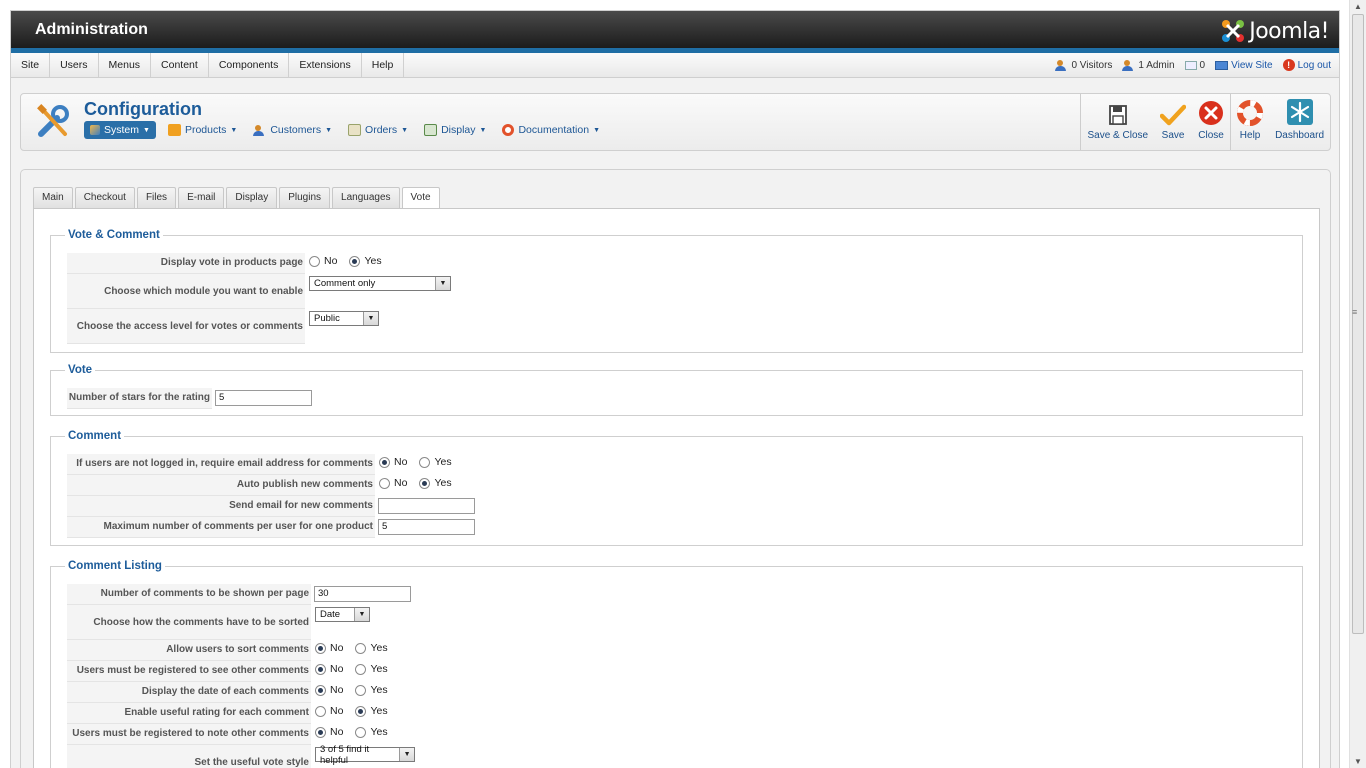  I want to click on per-page-value-cell: 30, so click(361, 594).